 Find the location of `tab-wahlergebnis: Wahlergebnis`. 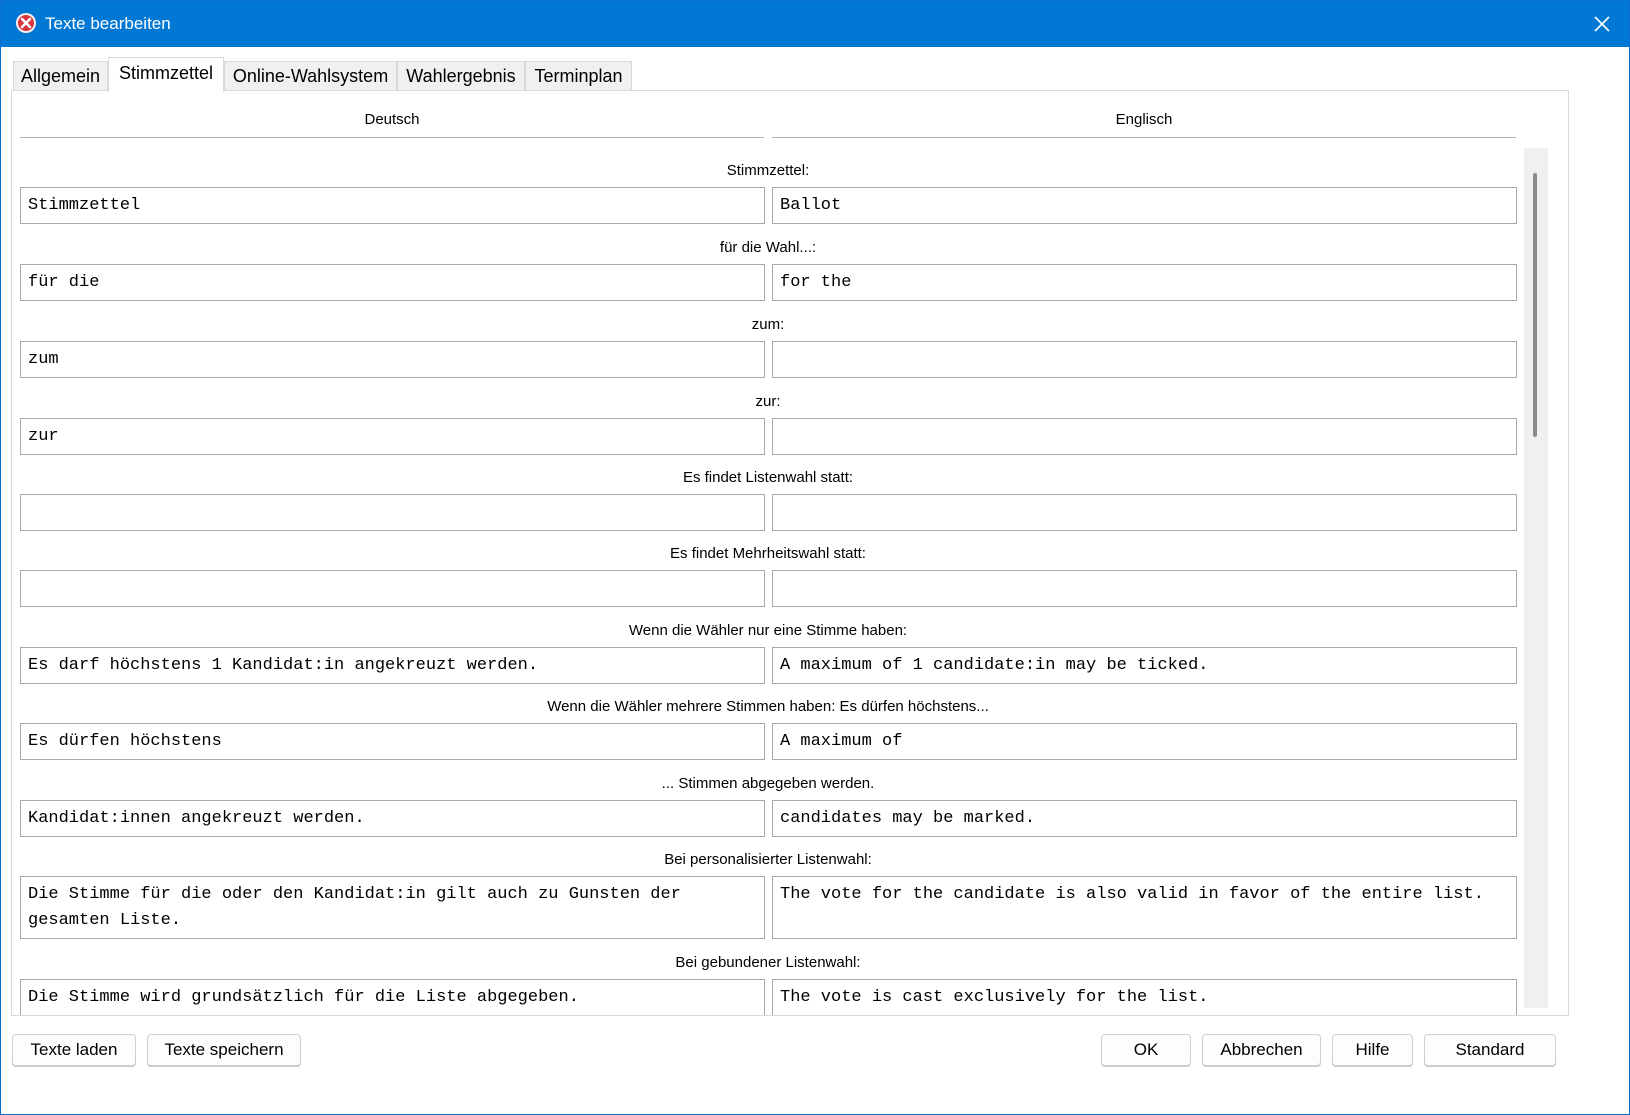

tab-wahlergebnis: Wahlergebnis is located at coordinates (461, 76).